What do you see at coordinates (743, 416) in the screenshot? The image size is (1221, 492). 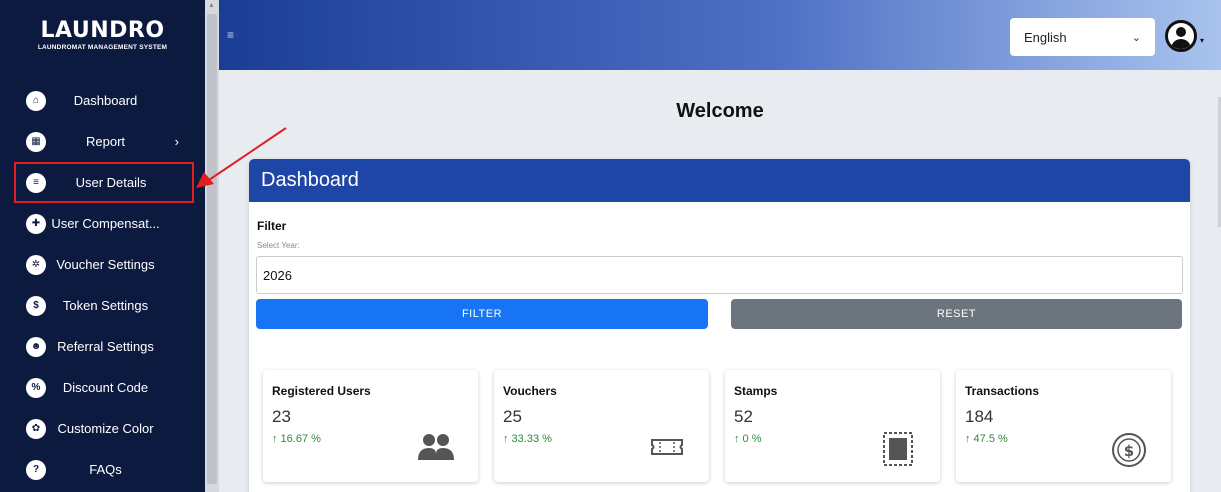 I see `stat-value: 52` at bounding box center [743, 416].